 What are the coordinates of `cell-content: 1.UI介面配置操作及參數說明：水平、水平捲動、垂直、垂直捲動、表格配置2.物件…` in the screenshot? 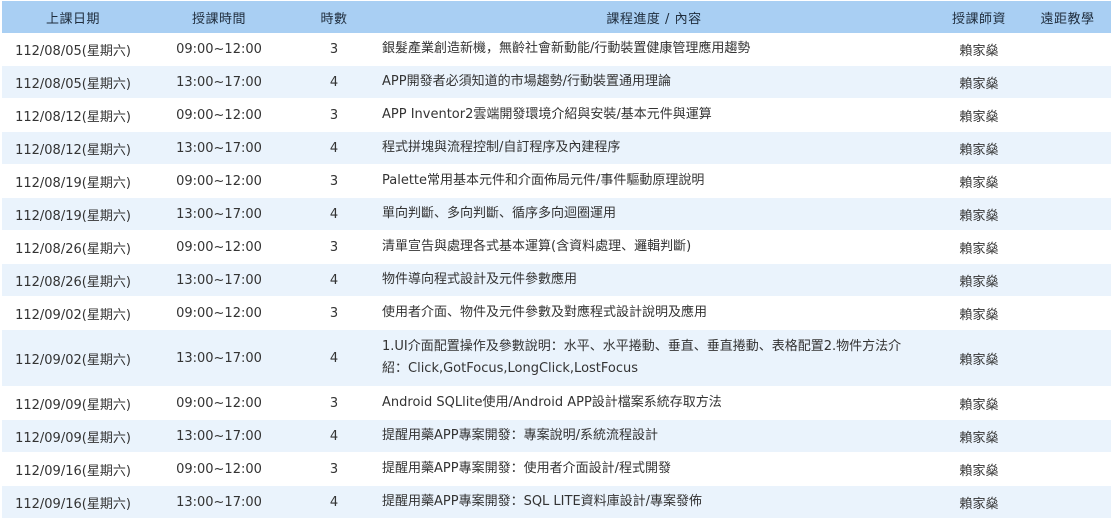 It's located at (654, 358).